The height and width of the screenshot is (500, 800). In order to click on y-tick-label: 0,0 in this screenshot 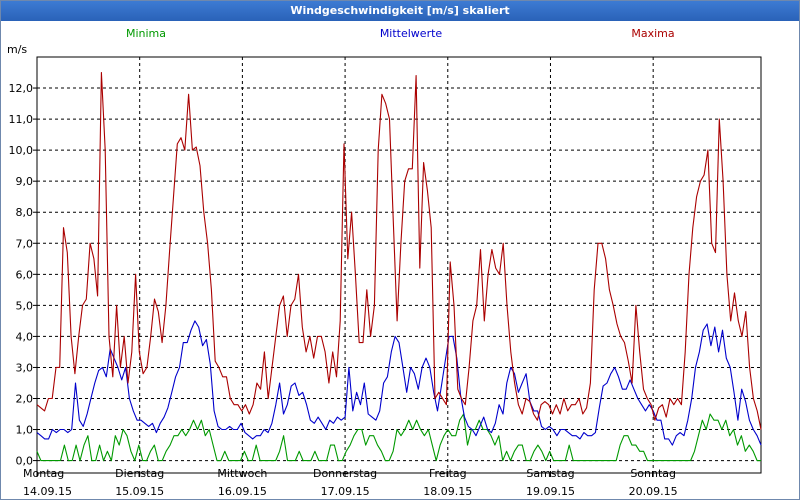, I will do `click(25, 461)`.